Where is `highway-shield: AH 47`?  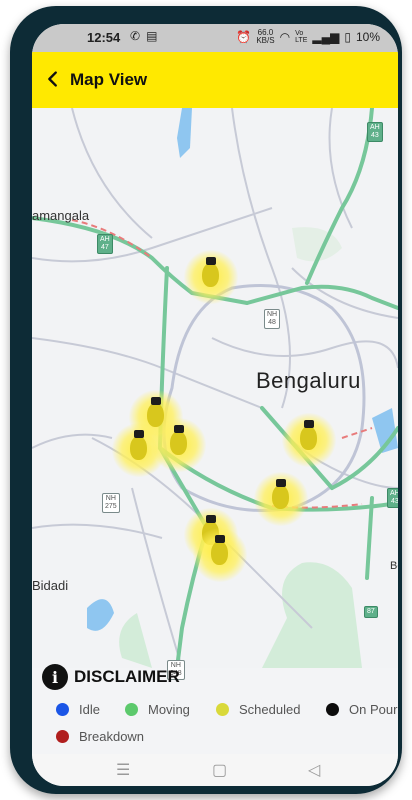
highway-shield: AH 47 is located at coordinates (105, 244).